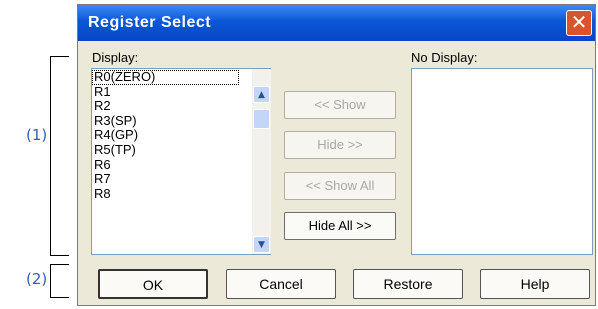  I want to click on show-button: << Show, so click(340, 105).